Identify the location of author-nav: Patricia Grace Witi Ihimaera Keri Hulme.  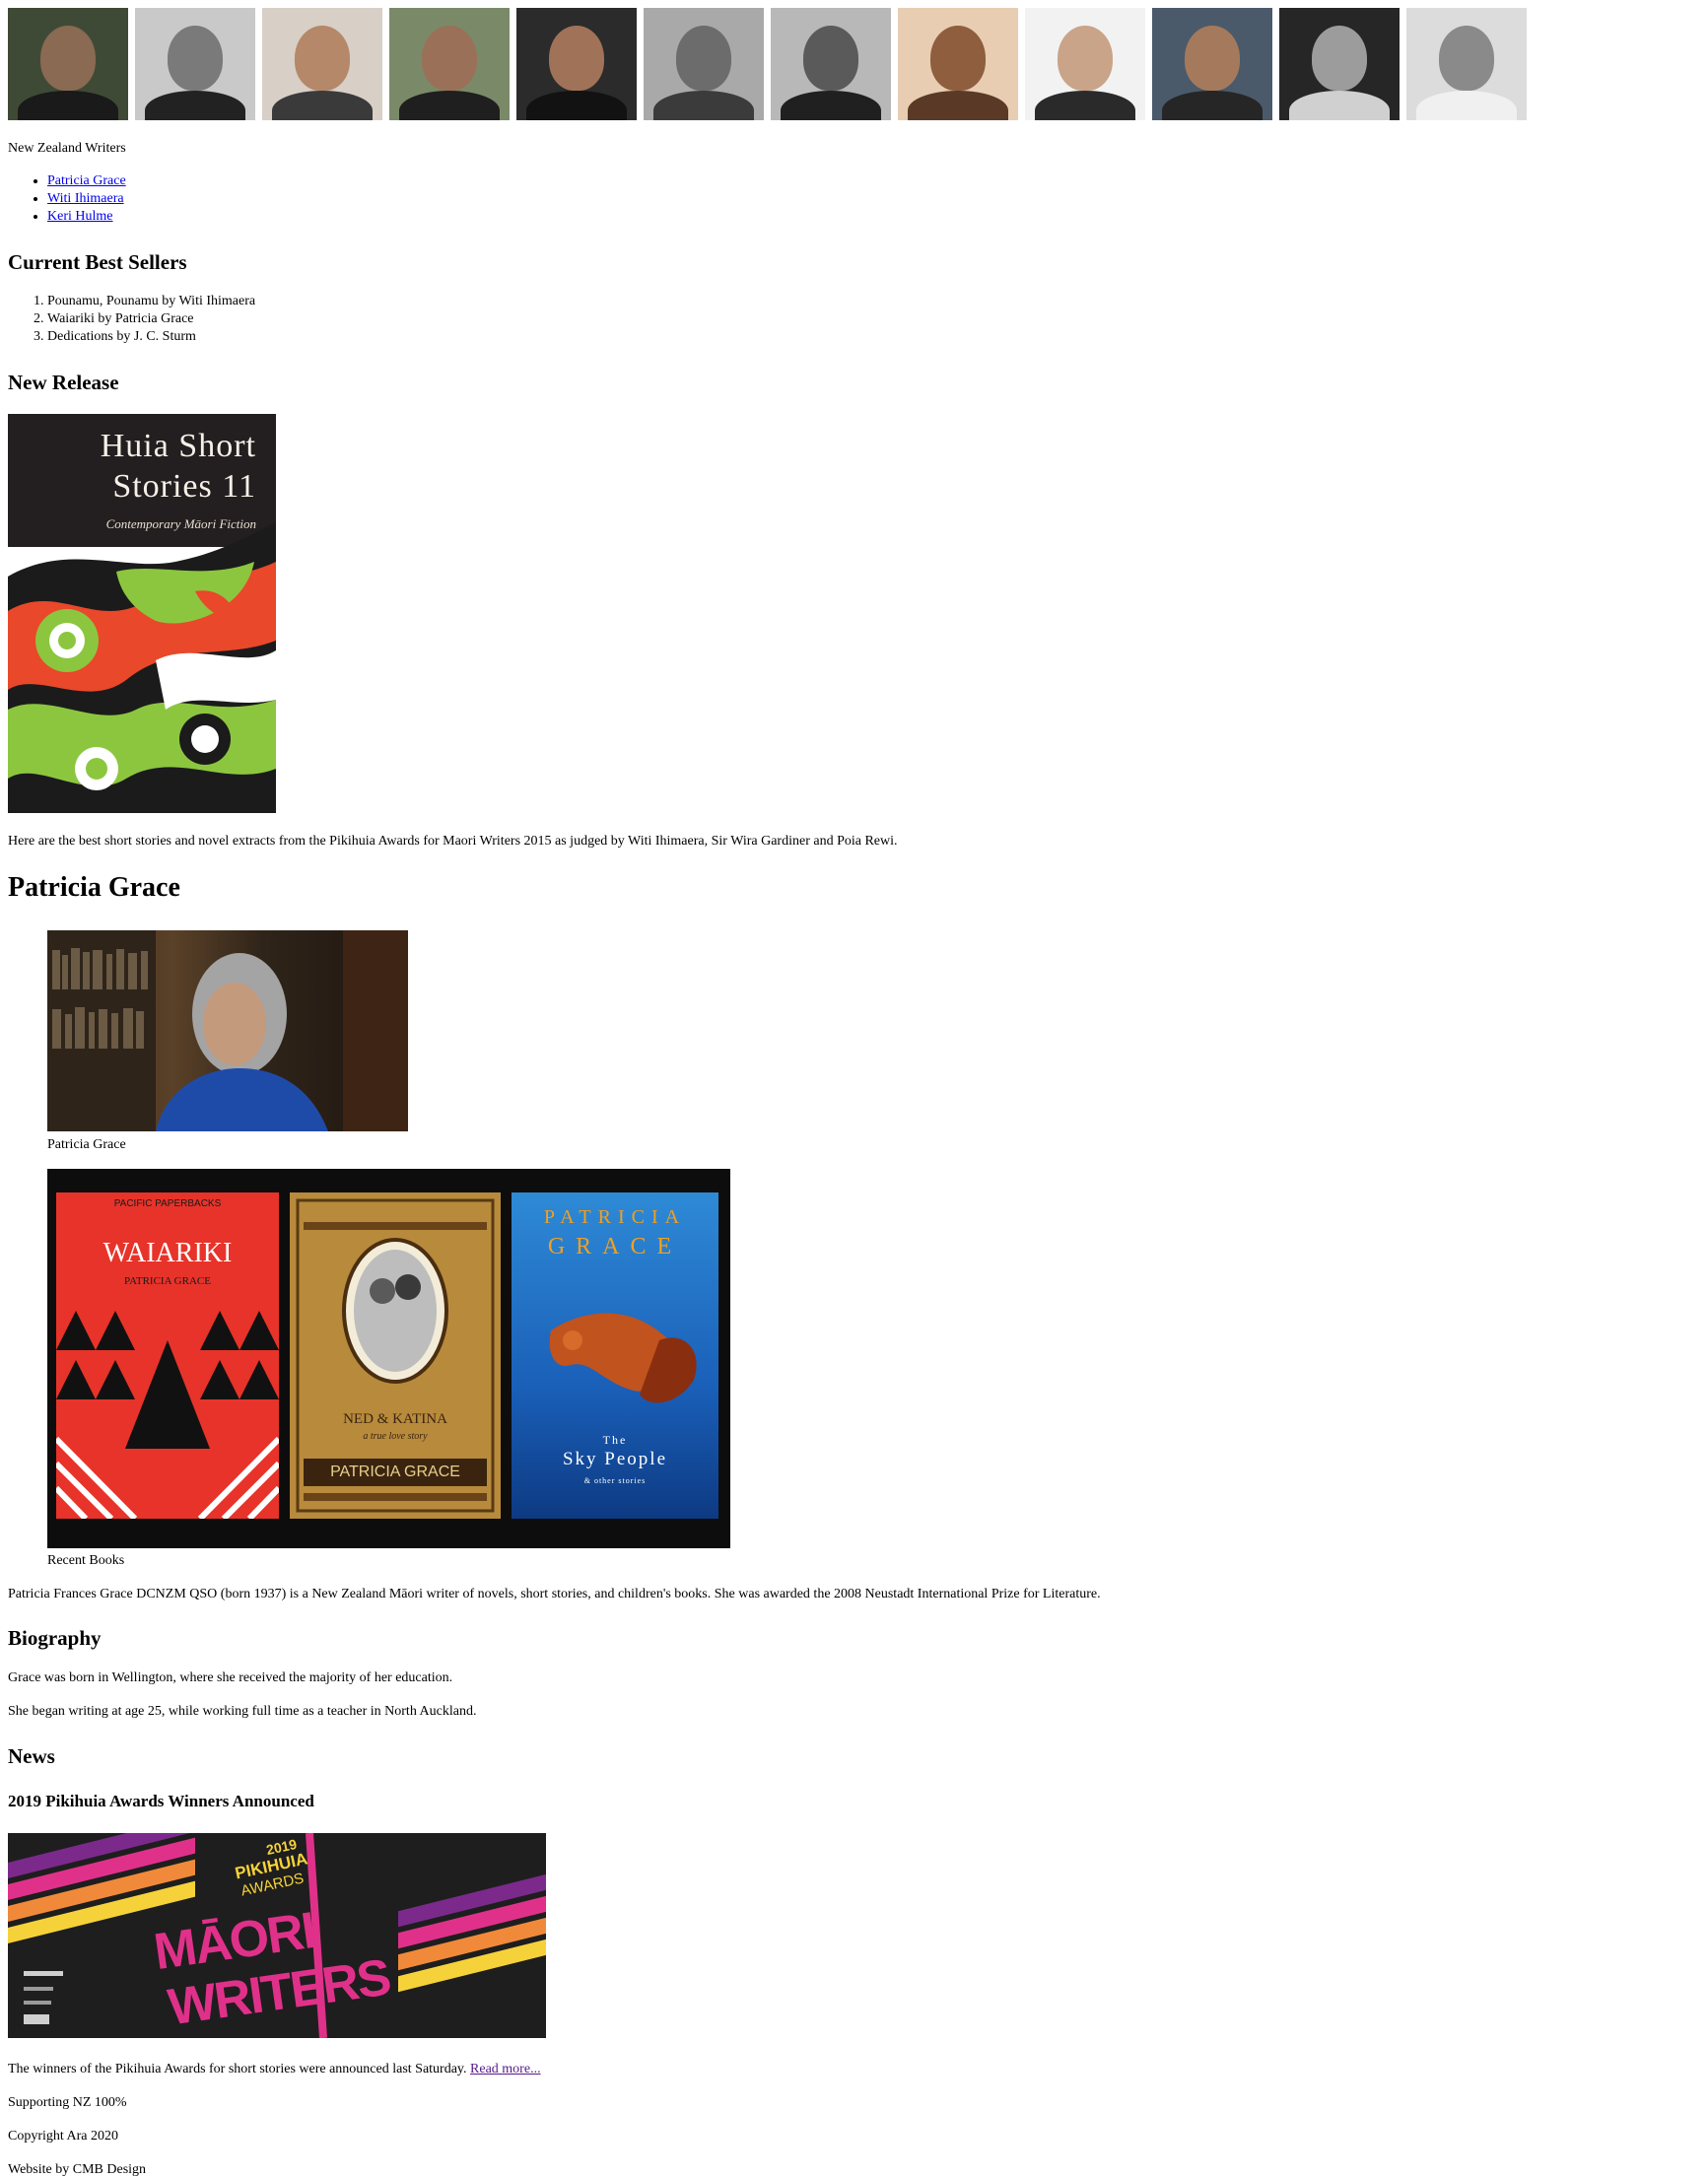
(67, 199).